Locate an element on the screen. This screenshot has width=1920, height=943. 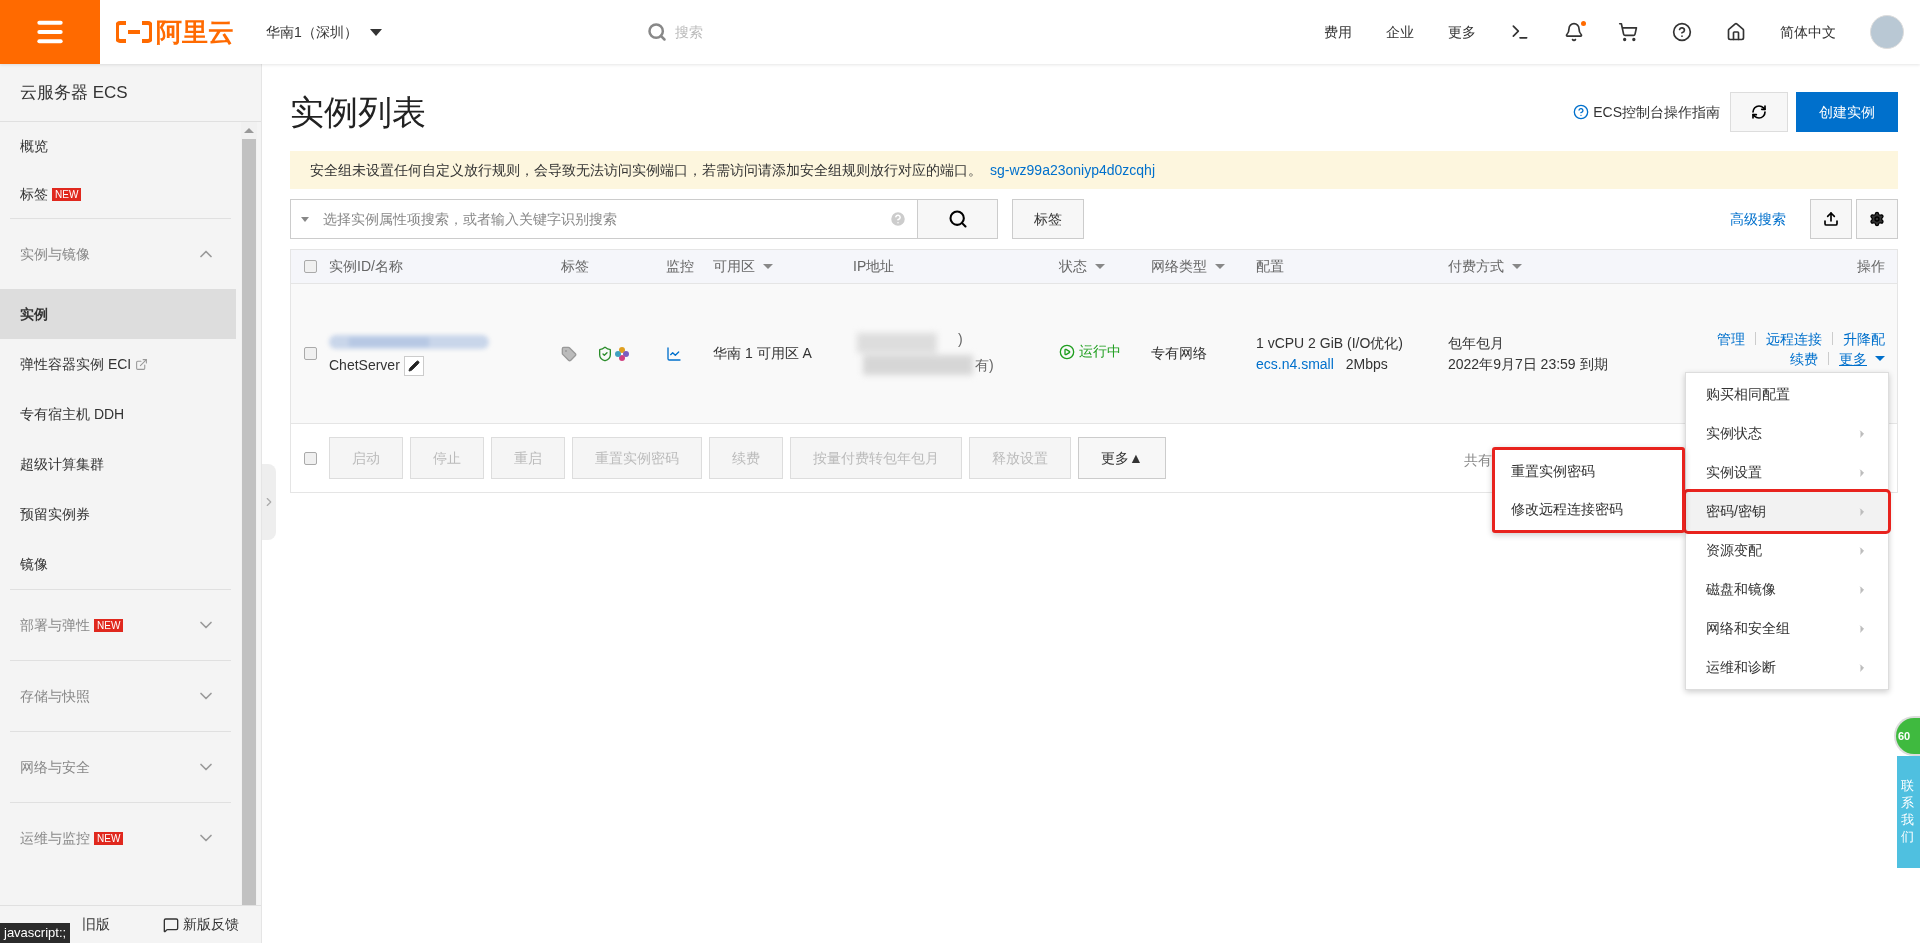
page-title: 实例列表 is located at coordinates (358, 112).